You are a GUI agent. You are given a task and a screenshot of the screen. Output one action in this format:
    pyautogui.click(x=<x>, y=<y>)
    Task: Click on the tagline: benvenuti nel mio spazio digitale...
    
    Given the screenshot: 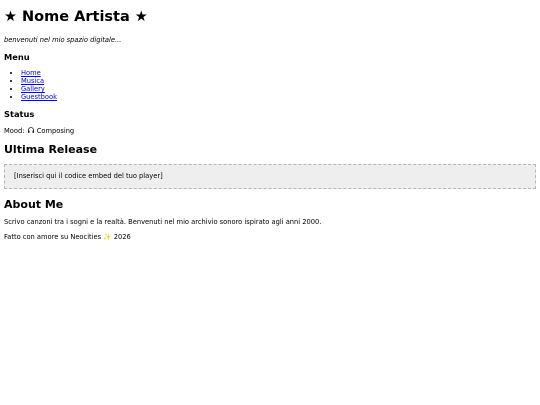 What is the action you would take?
    pyautogui.click(x=63, y=40)
    